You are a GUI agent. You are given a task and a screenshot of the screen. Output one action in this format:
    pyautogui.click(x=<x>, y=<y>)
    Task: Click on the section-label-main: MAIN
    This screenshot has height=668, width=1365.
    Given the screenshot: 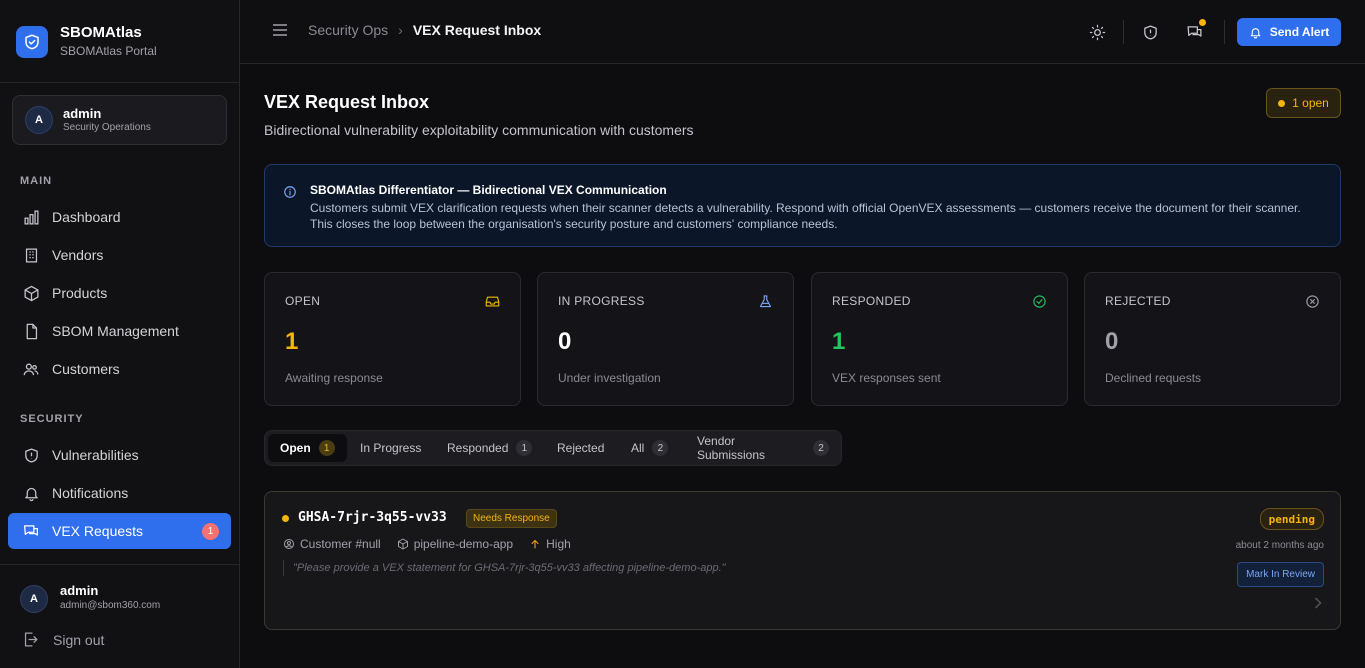 What is the action you would take?
    pyautogui.click(x=36, y=181)
    